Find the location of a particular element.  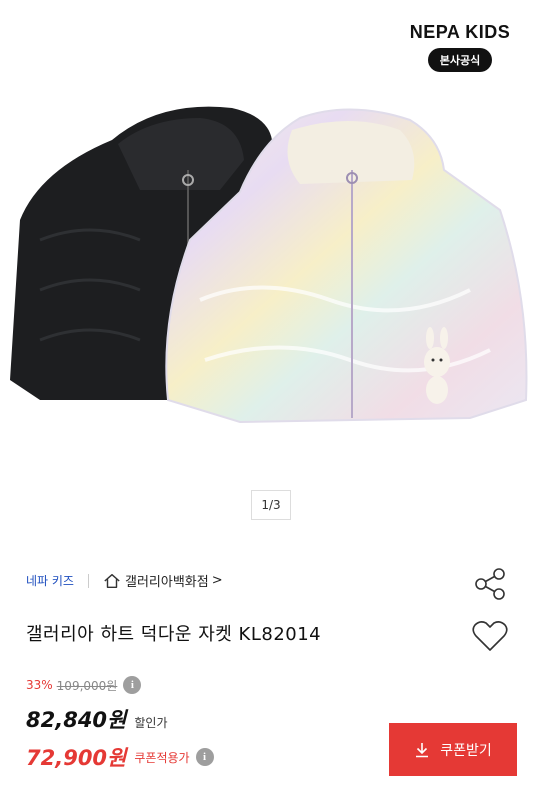

gallery-pager: 1/3 is located at coordinates (271, 505).